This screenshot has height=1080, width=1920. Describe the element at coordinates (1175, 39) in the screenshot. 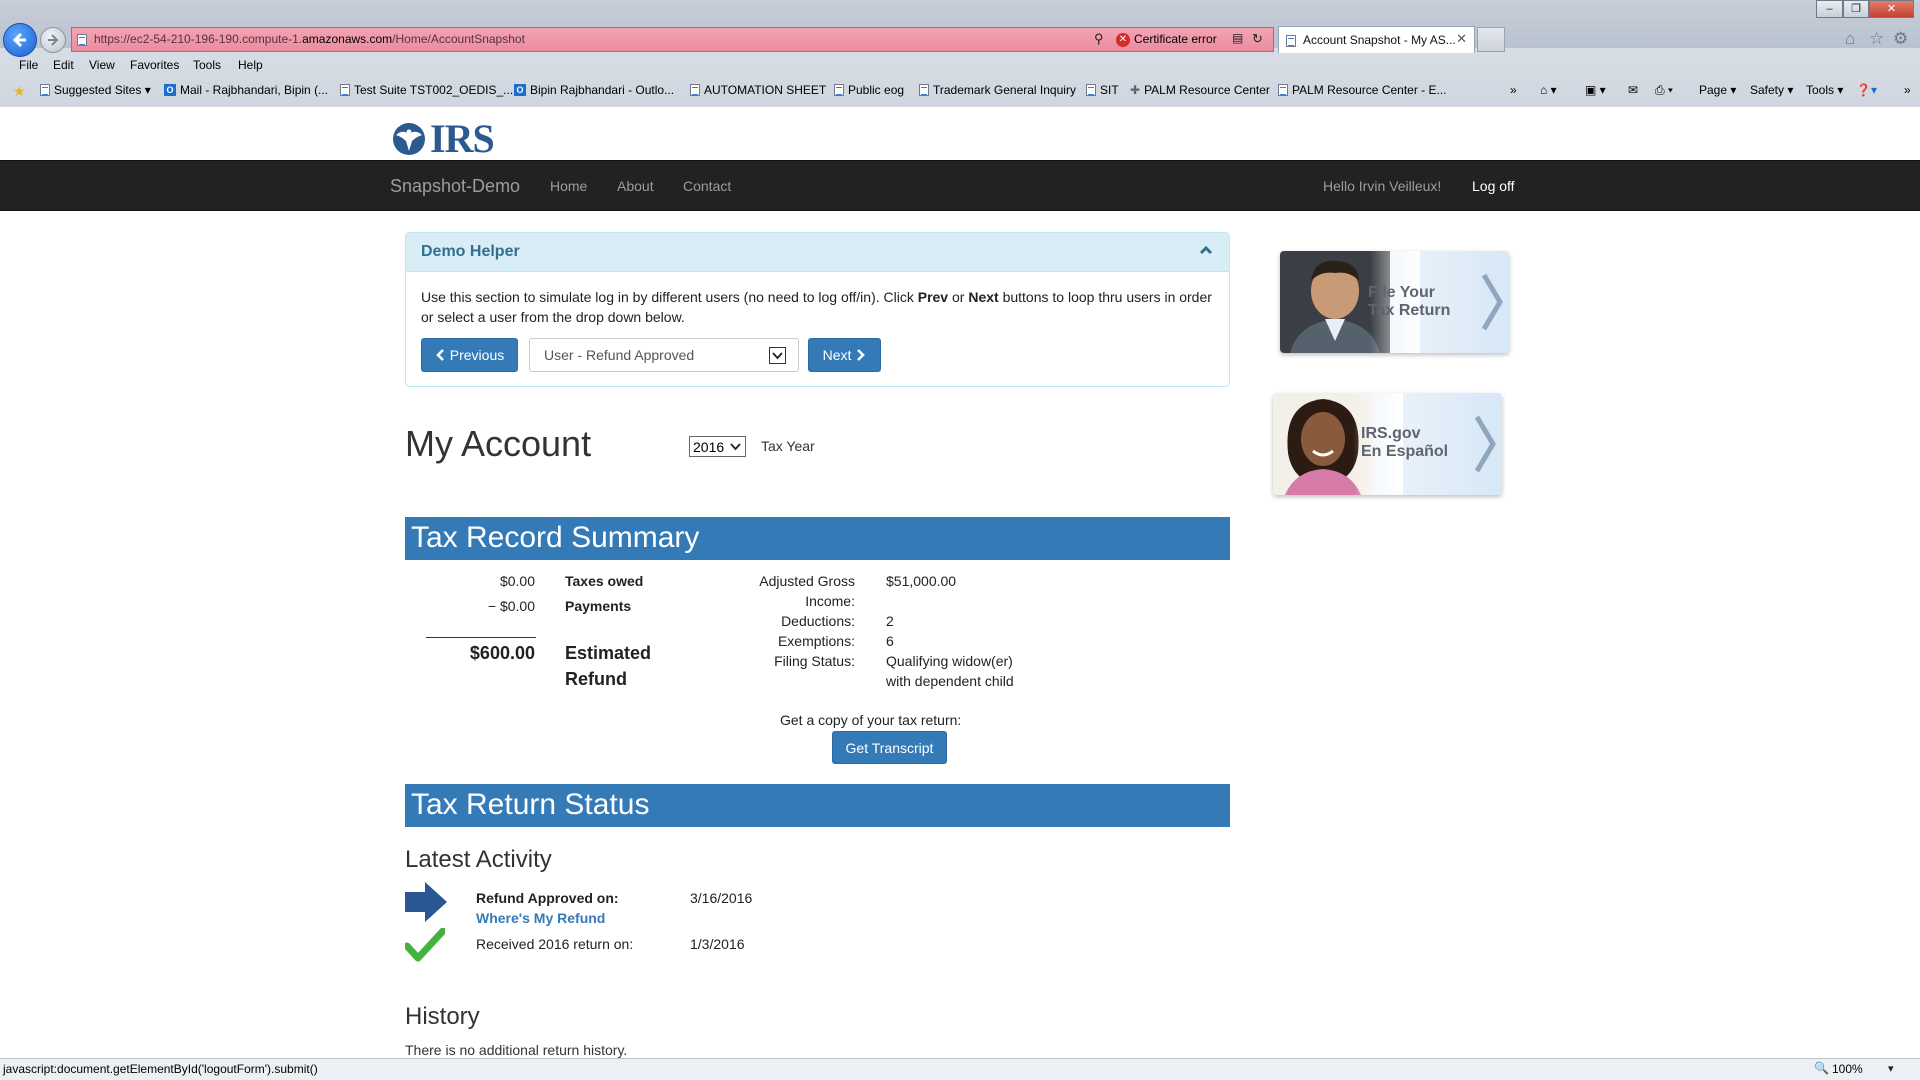

I see `certificate-error-label: Certificate error` at that location.